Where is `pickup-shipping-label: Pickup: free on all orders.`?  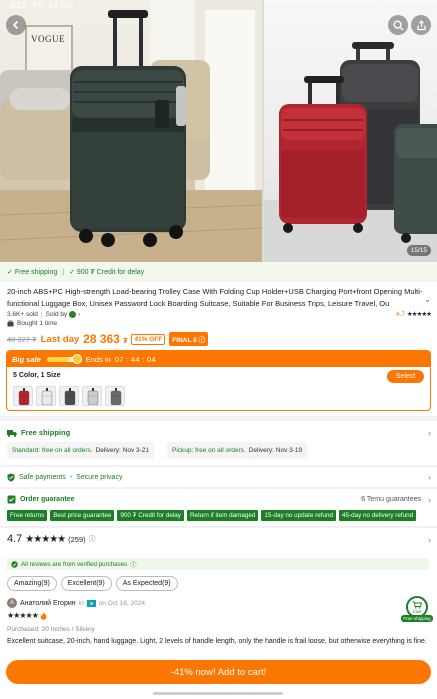
pickup-shipping-label: Pickup: free on all orders. is located at coordinates (209, 450).